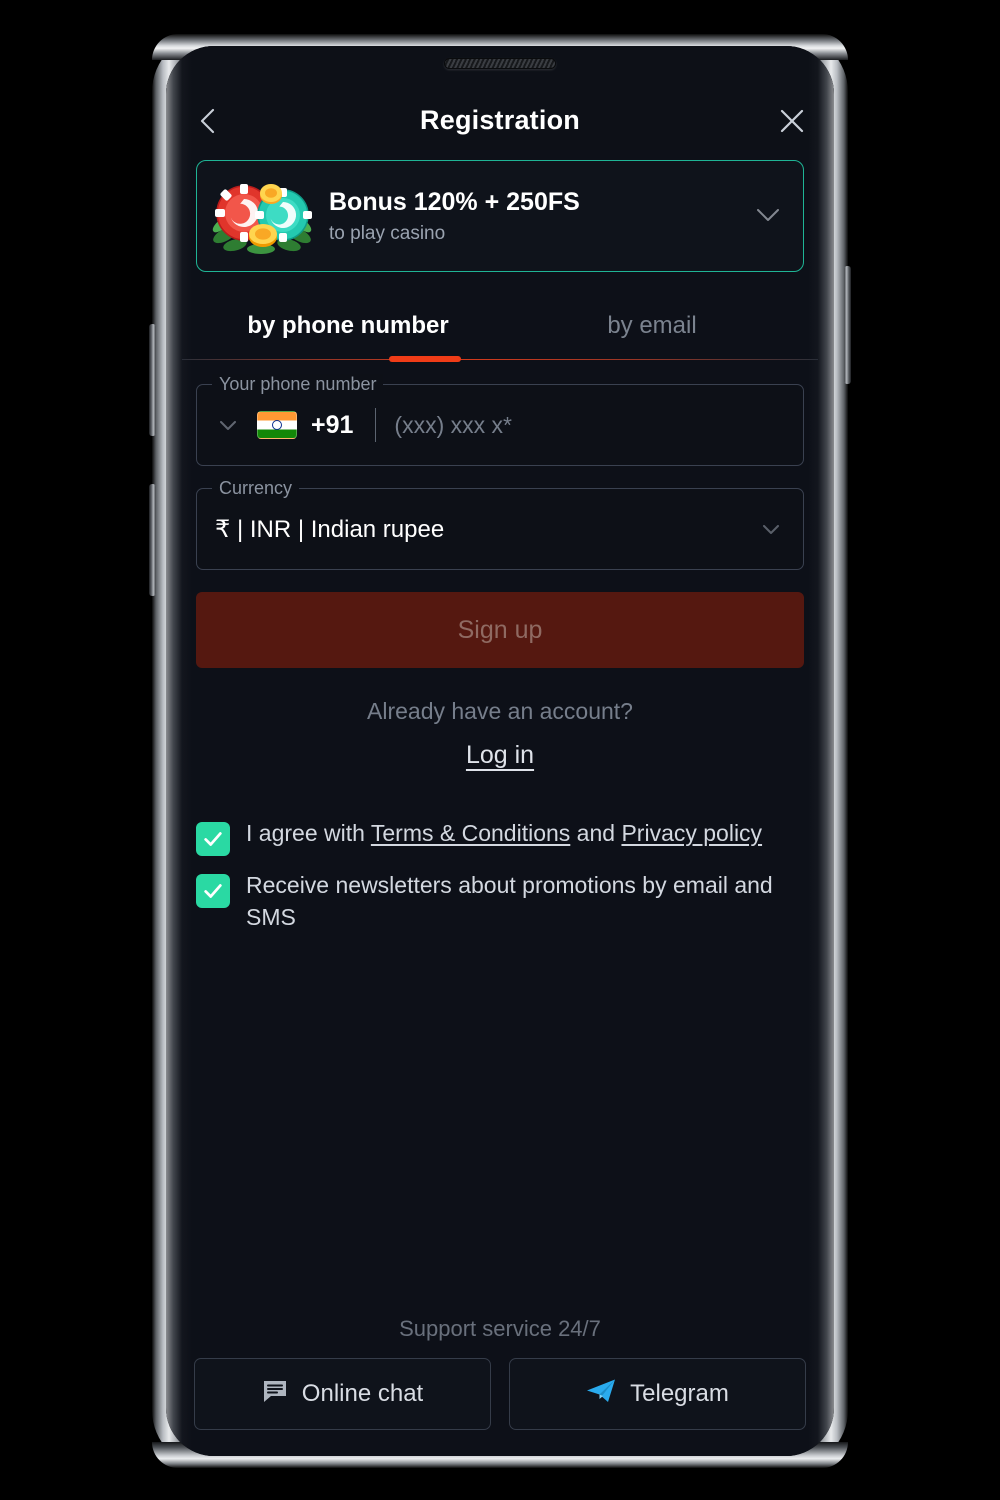 This screenshot has width=1000, height=1500. What do you see at coordinates (256, 488) in the screenshot?
I see `currency-field-legend: Currency` at bounding box center [256, 488].